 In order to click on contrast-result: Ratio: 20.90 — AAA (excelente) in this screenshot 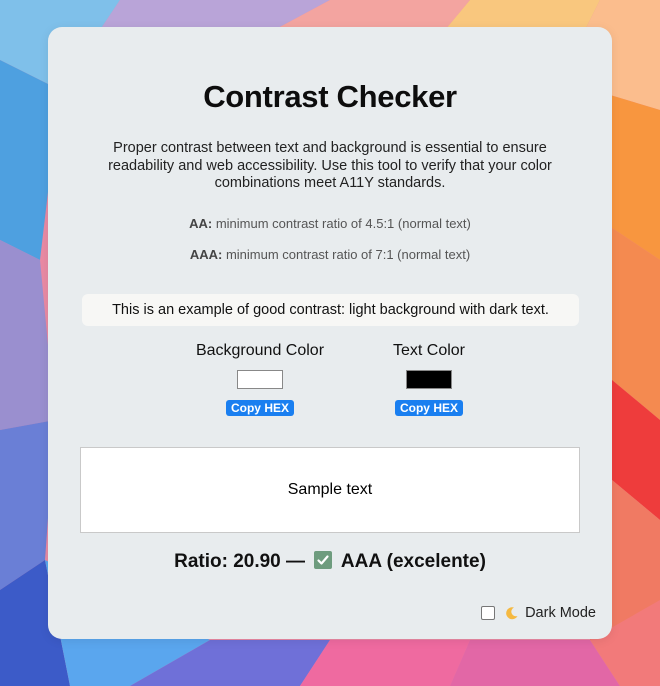, I will do `click(330, 562)`.